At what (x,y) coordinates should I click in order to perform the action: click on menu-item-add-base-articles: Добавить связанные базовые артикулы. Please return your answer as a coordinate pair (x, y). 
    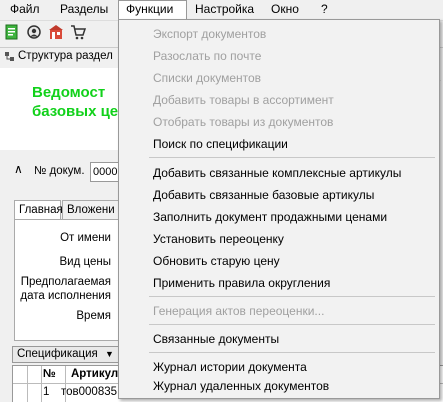
    Looking at the image, I should click on (263, 195).